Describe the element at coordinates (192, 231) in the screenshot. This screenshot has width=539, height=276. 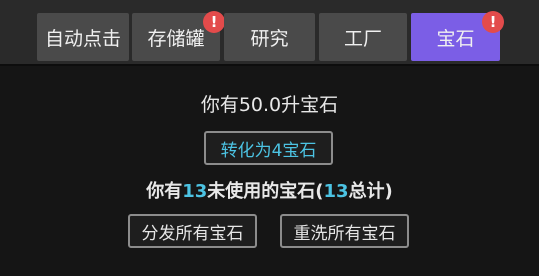
I see `distribute-all-gems-button: 分发所有宝石` at that location.